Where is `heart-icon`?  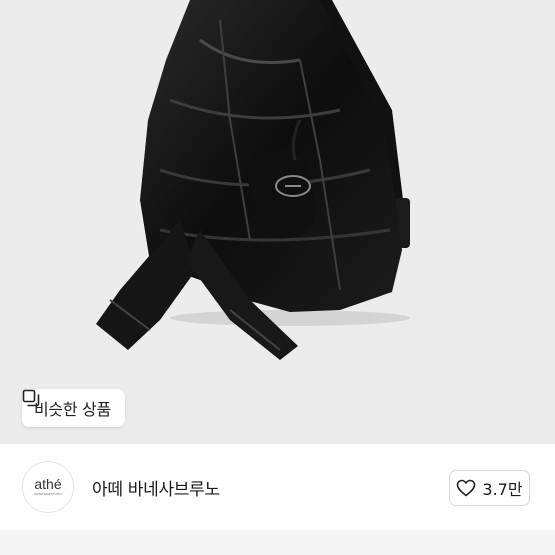 heart-icon is located at coordinates (466, 488).